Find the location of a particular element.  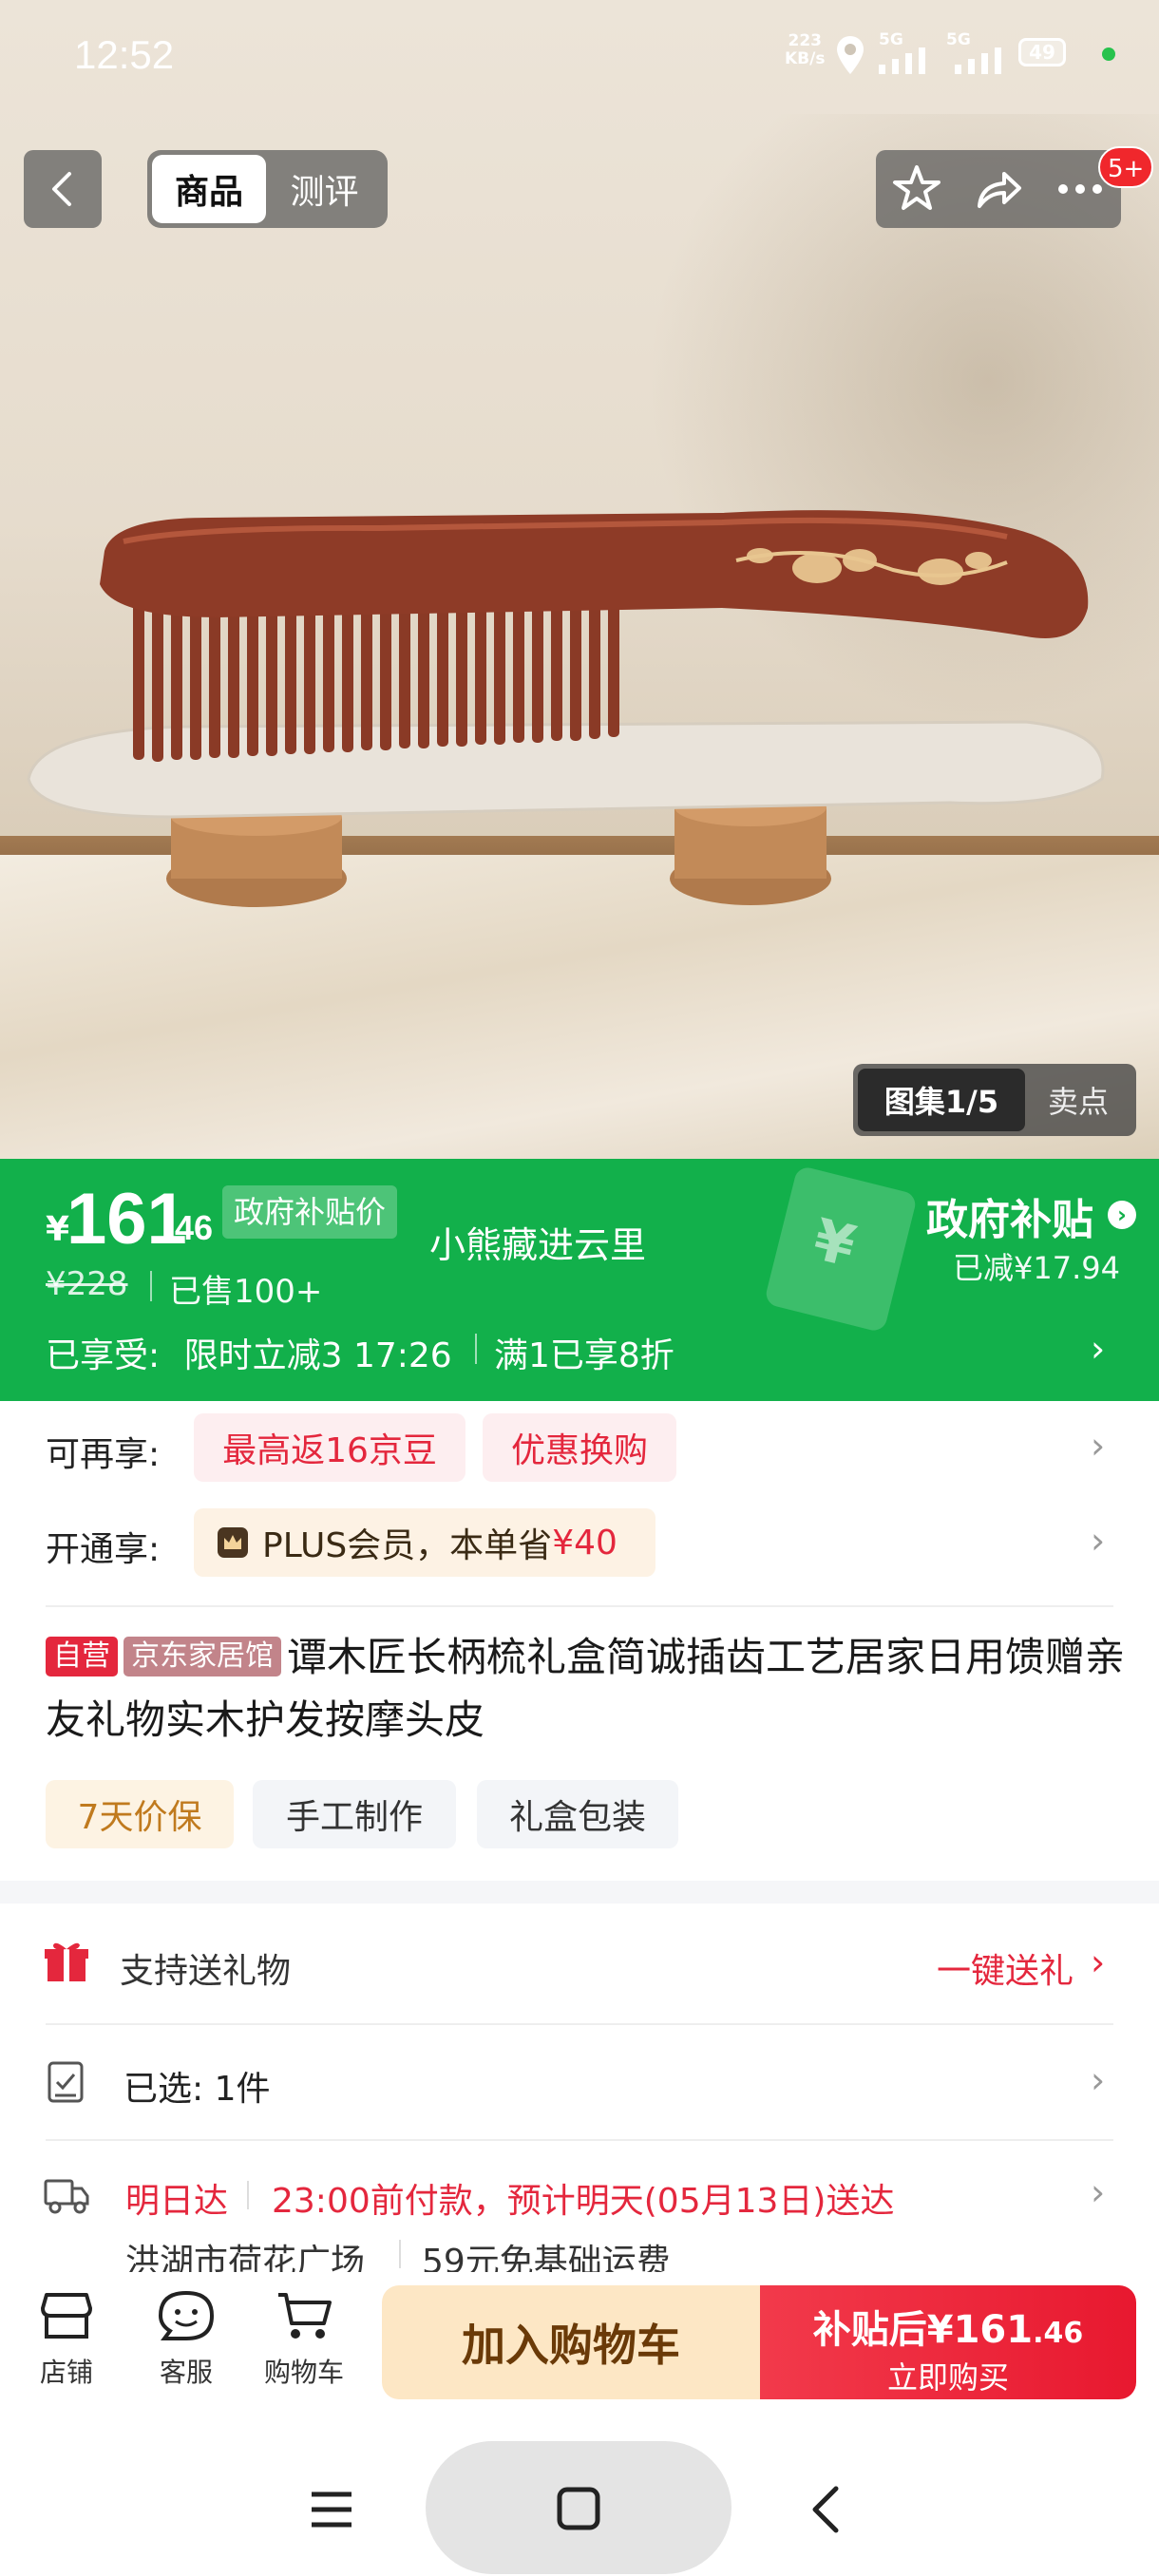

star-icon is located at coordinates (916, 187).